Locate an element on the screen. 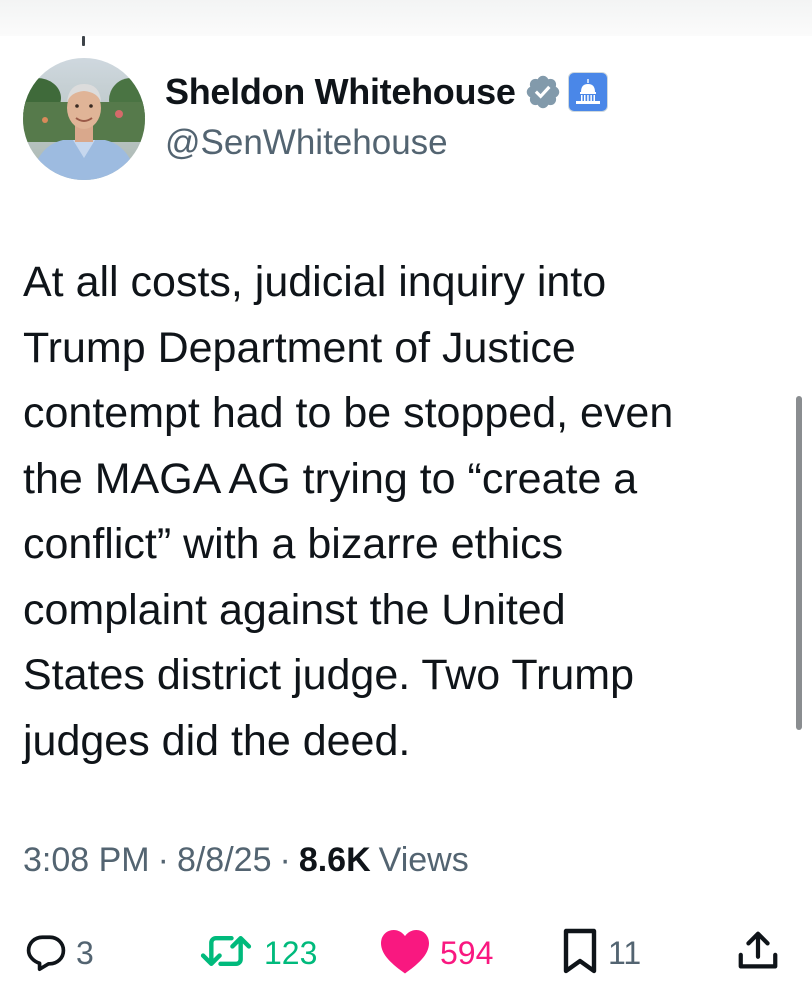 Image resolution: width=812 pixels, height=1000 pixels. like-button: 594 is located at coordinates (435, 953).